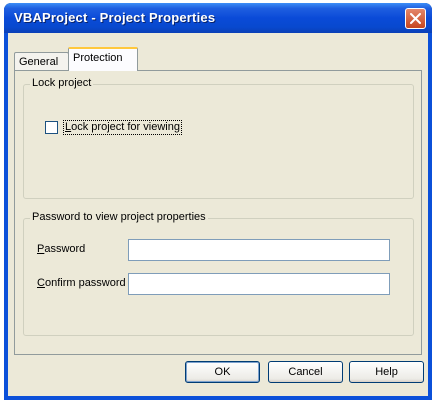  I want to click on tab-protection: Protection, so click(103, 59).